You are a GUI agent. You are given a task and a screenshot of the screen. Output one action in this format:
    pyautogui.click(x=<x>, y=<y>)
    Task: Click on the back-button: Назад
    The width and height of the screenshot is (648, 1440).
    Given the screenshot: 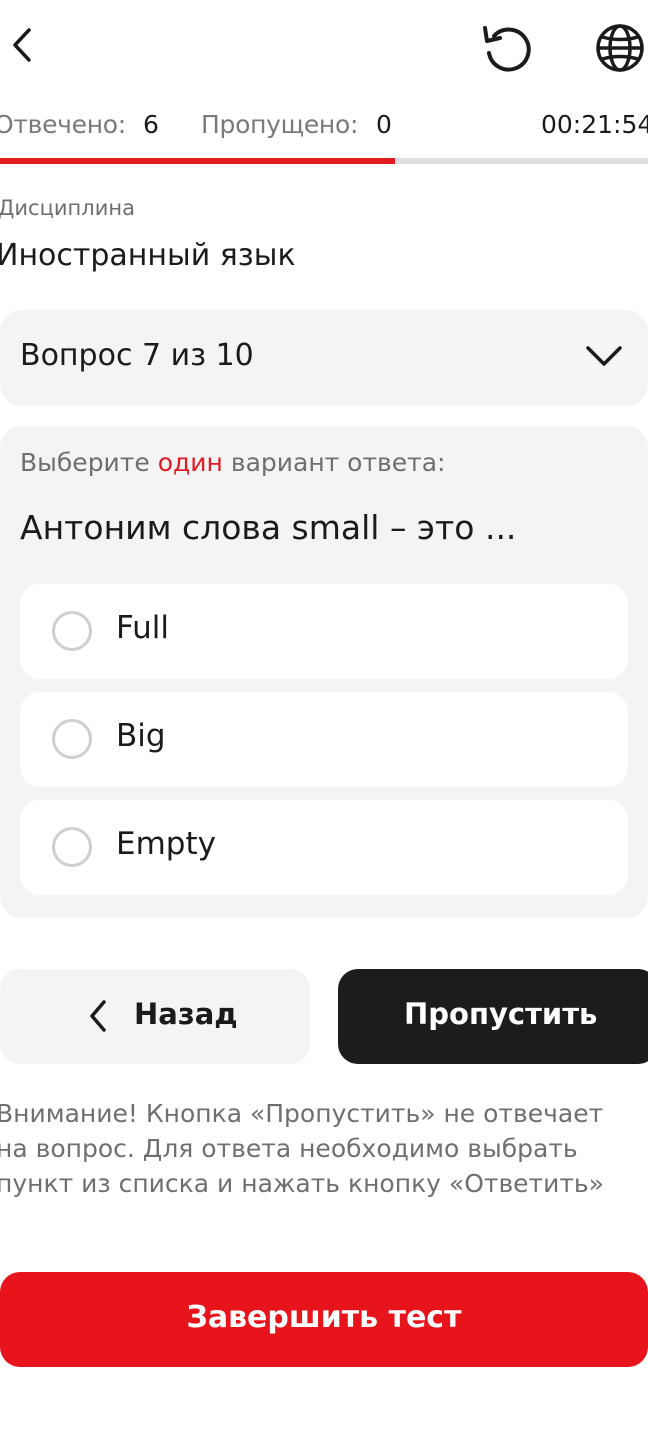 What is the action you would take?
    pyautogui.click(x=155, y=1016)
    